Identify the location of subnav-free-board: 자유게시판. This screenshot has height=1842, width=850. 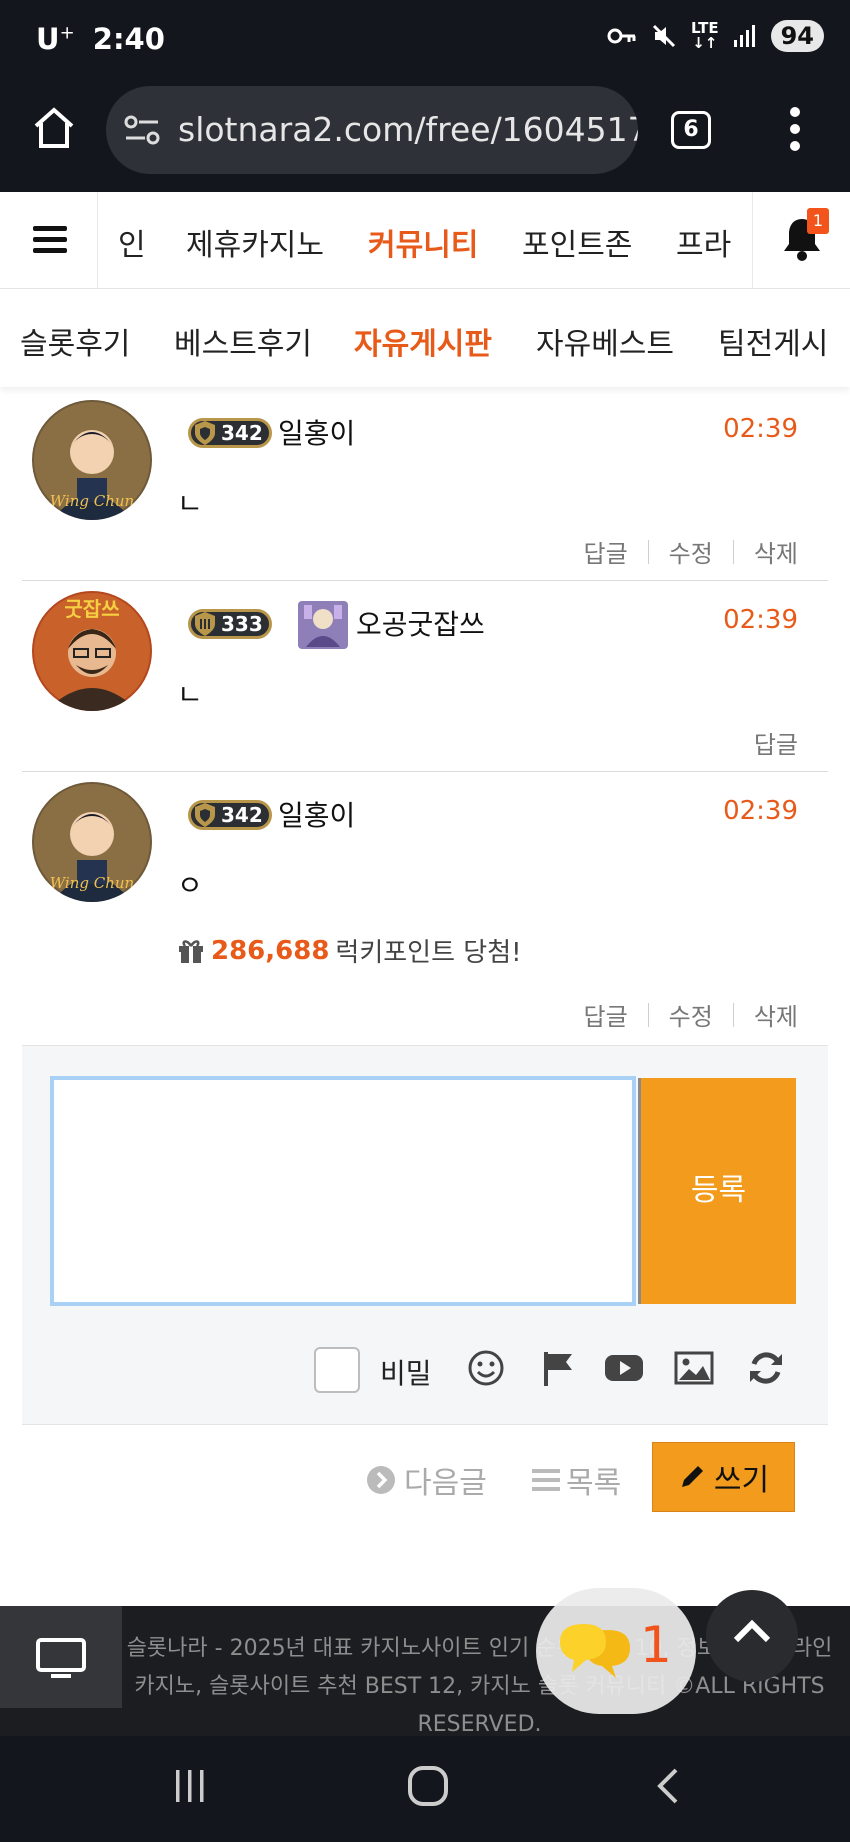
(423, 341).